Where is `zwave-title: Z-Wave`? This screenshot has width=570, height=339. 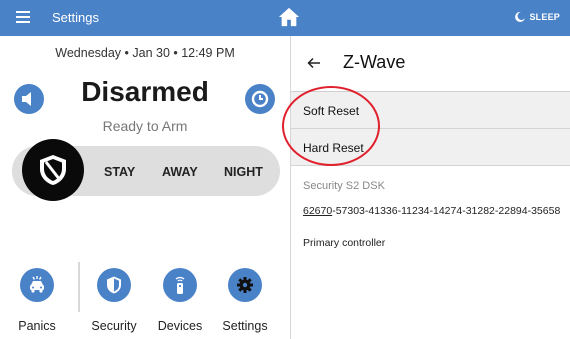
zwave-title: Z-Wave is located at coordinates (374, 62).